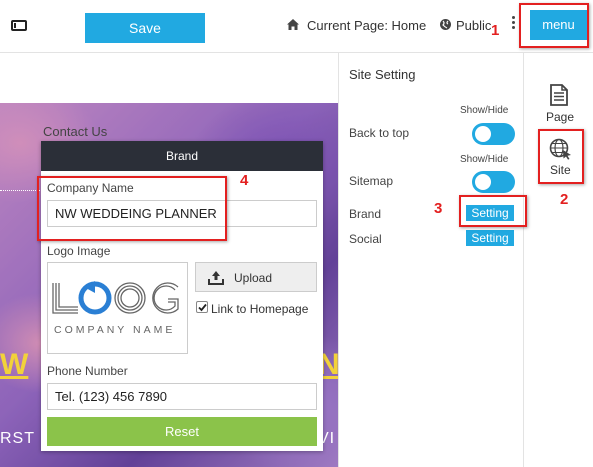 The image size is (593, 467). What do you see at coordinates (114, 330) in the screenshot?
I see `logo-tagline: COMPANY NAME` at bounding box center [114, 330].